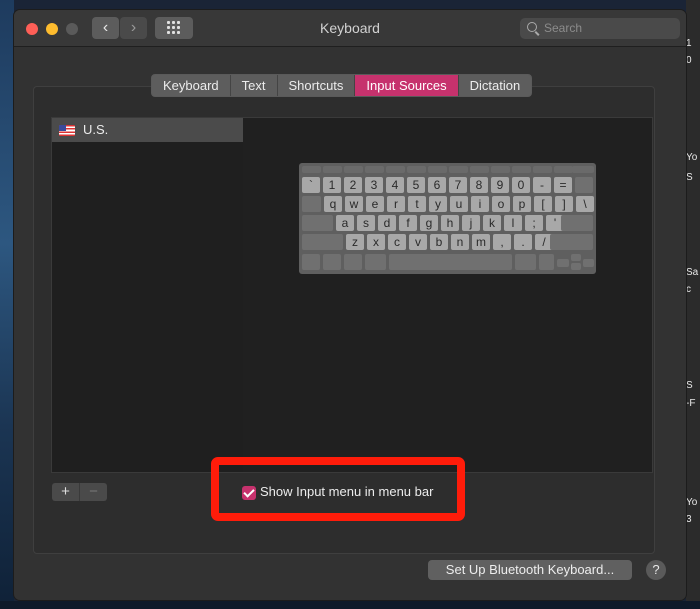 Image resolution: width=700 pixels, height=609 pixels. What do you see at coordinates (345, 223) in the screenshot?
I see `key-cap: a` at bounding box center [345, 223].